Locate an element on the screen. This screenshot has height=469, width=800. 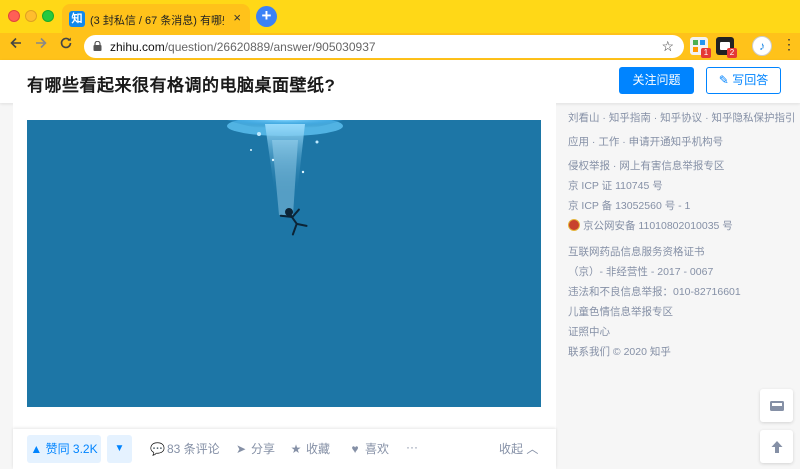
question-header: 有哪些看起来很有格调的电脑桌面壁纸? 关注问题 ✎ 写回答 is located at coordinates (400, 81).